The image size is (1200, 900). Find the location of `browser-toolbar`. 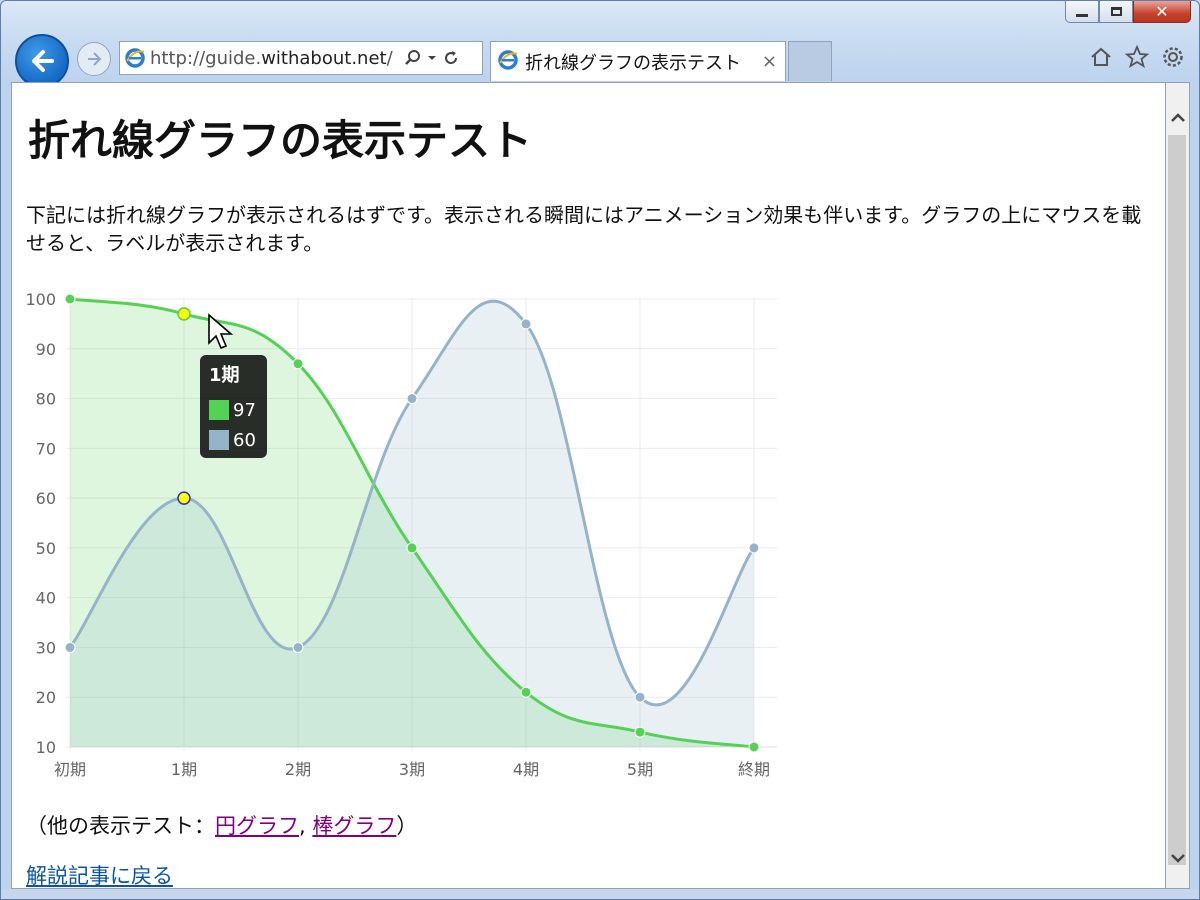

browser-toolbar is located at coordinates (1137, 57).